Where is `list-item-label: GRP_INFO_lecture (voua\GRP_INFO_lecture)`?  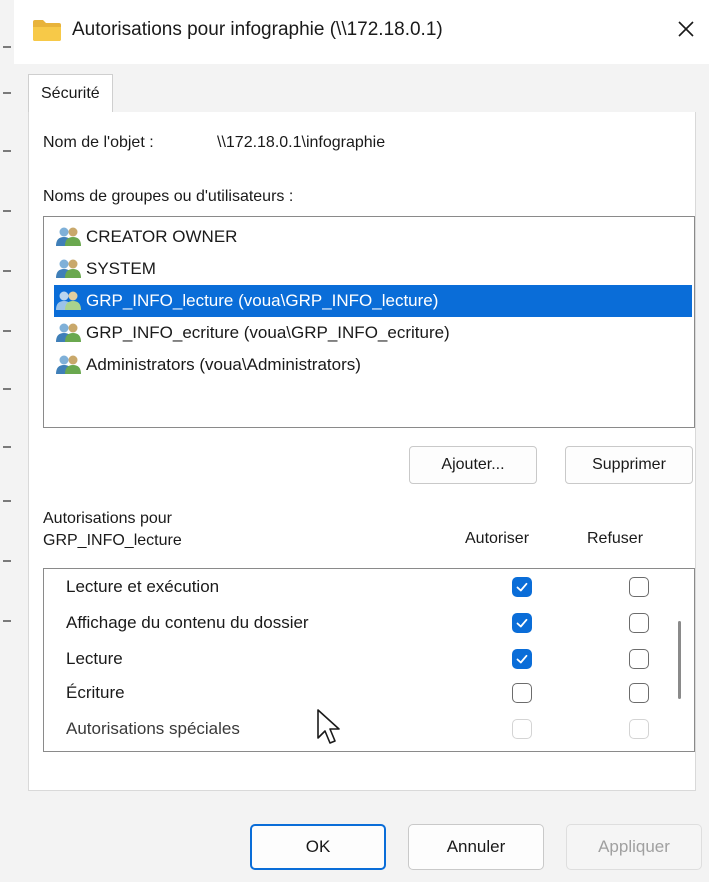 list-item-label: GRP_INFO_lecture (voua\GRP_INFO_lecture) is located at coordinates (262, 300).